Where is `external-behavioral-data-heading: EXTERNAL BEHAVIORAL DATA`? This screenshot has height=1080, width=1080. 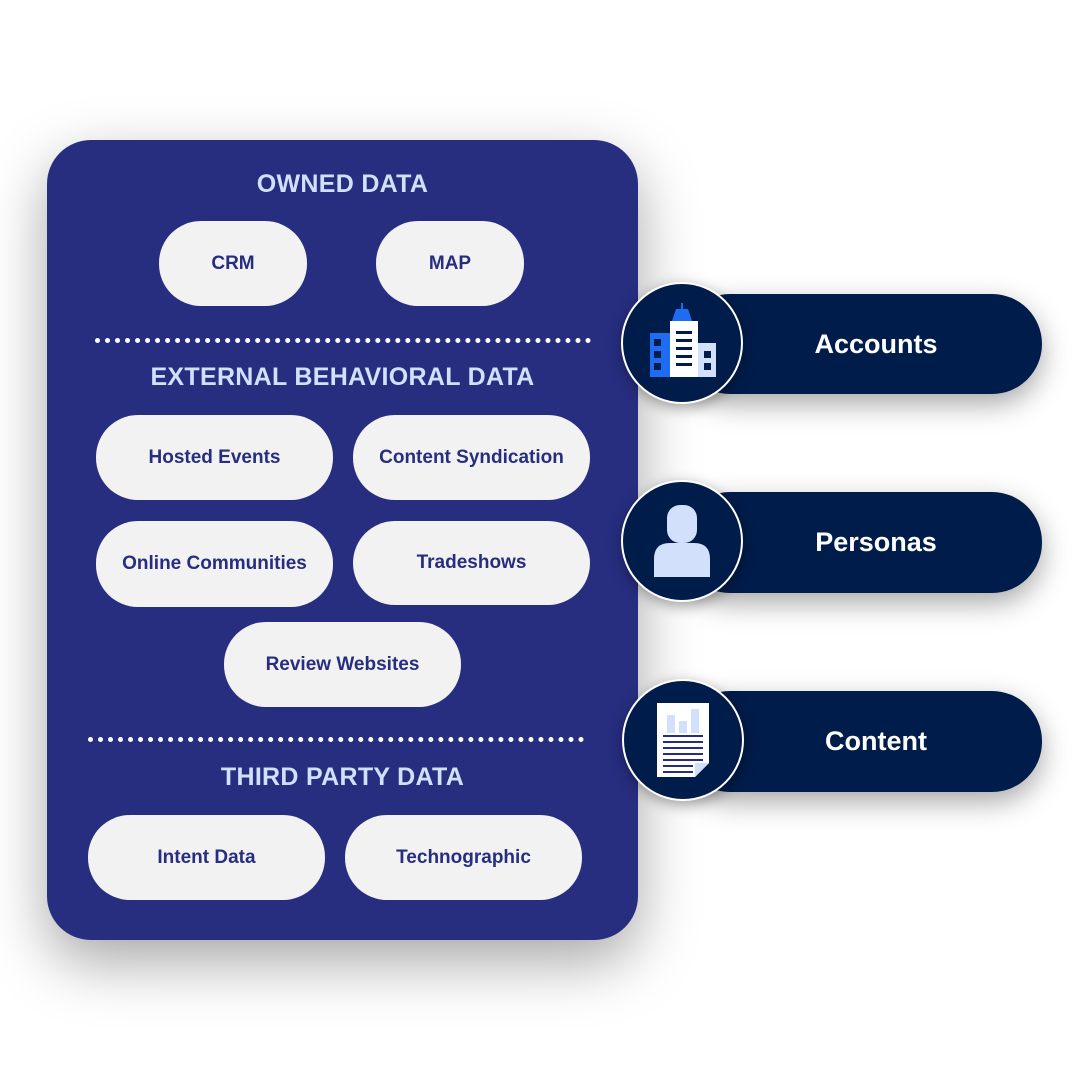
external-behavioral-data-heading: EXTERNAL BEHAVIORAL DATA is located at coordinates (342, 377).